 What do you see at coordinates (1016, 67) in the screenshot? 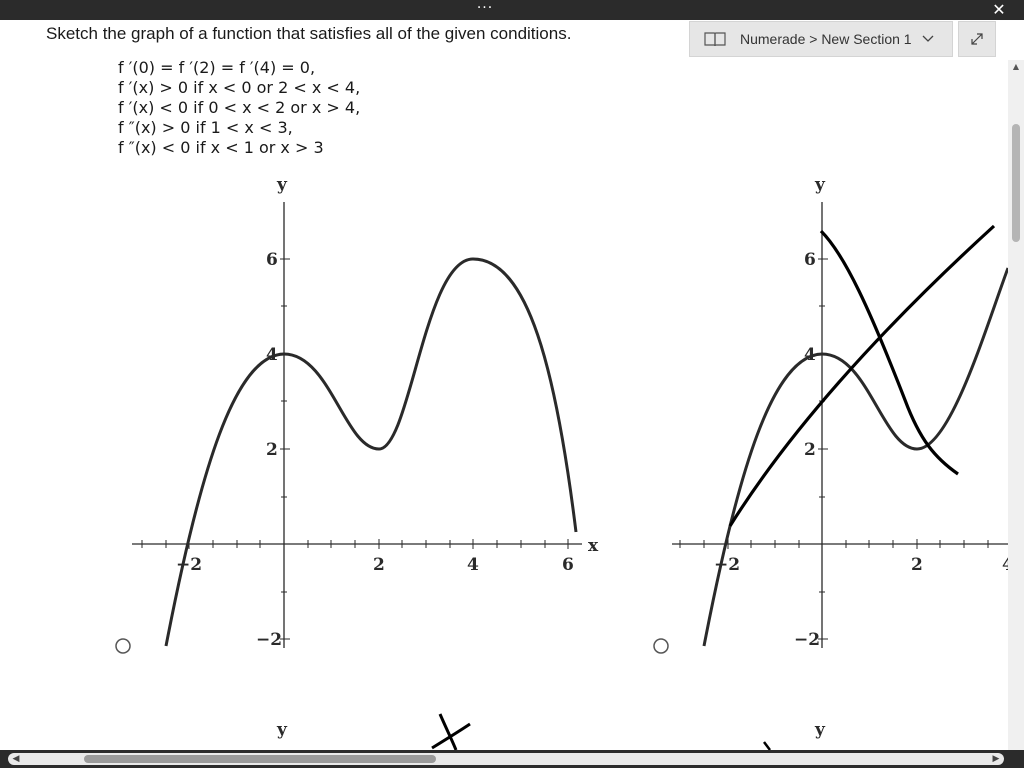
I see `scroll-up-arrow-icon: ▲` at bounding box center [1016, 67].